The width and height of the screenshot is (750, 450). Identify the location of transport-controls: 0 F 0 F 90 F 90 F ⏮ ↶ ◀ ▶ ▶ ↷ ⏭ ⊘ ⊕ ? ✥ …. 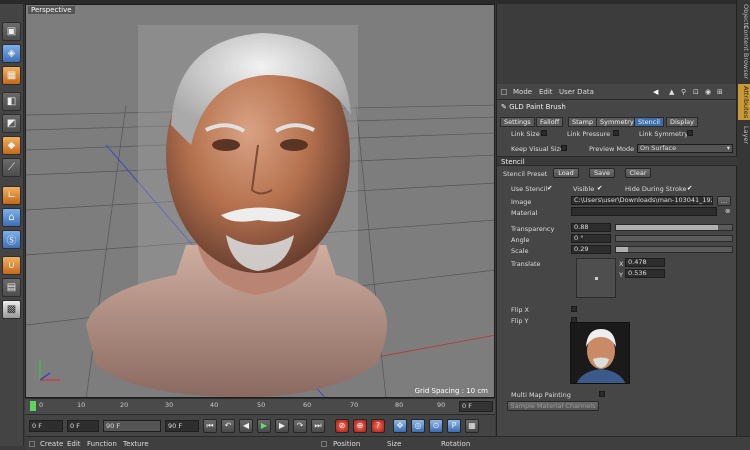
(260, 425).